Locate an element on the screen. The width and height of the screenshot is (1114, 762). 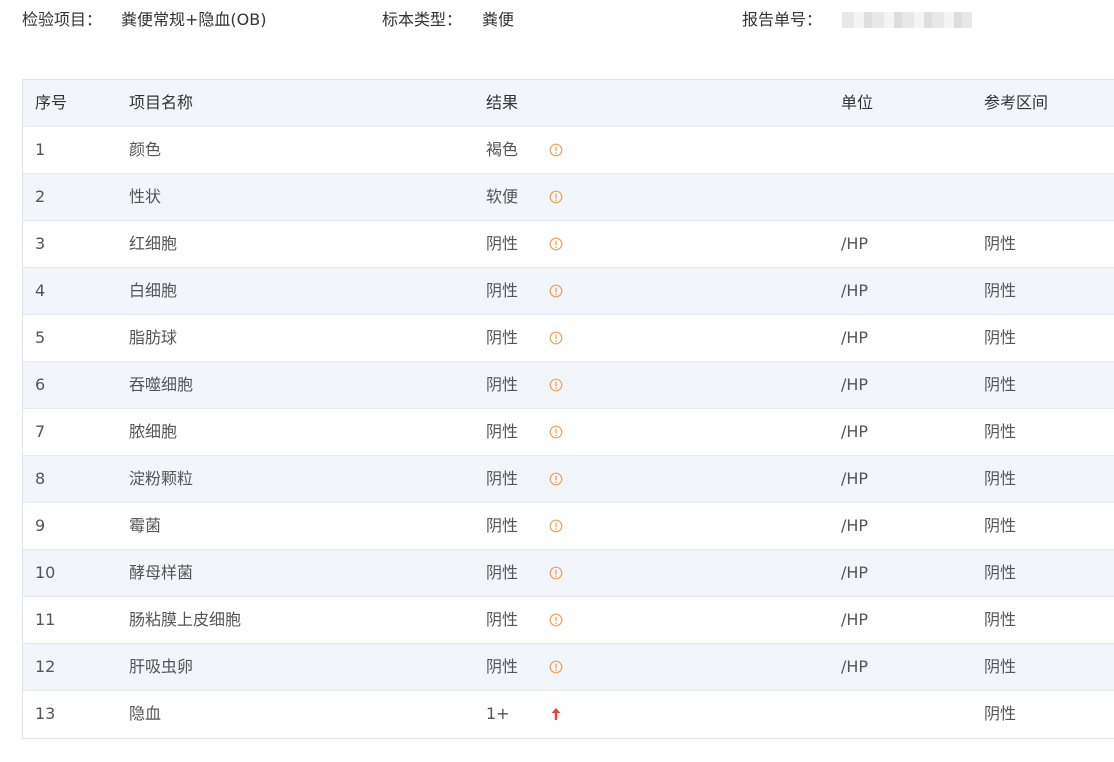
arrow-up-icon is located at coordinates (556, 714).